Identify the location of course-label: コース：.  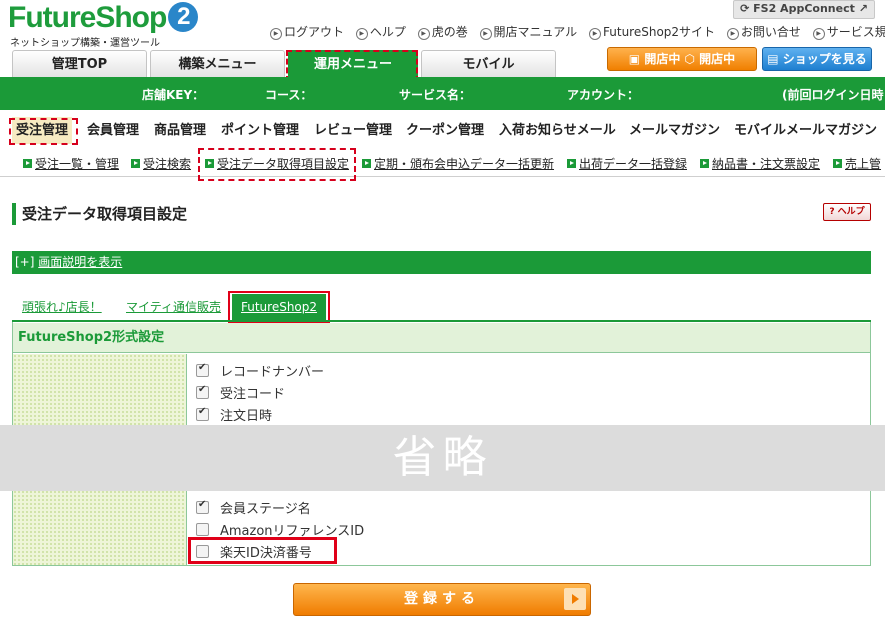
(289, 95).